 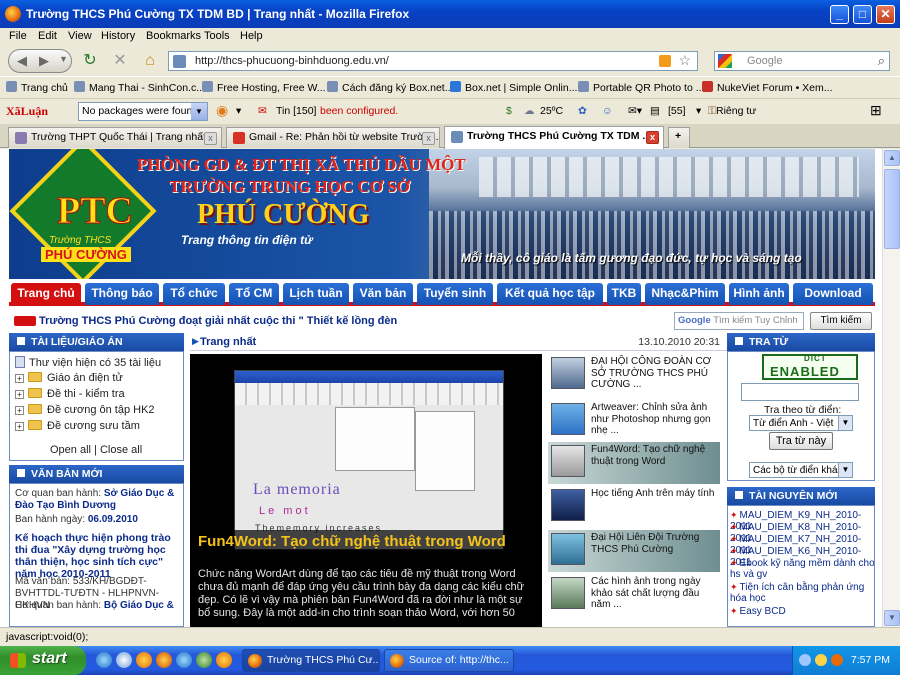 What do you see at coordinates (739, 321) in the screenshot?
I see `site-search-input: Google Tìm kiếm Tuy Chỉnh` at bounding box center [739, 321].